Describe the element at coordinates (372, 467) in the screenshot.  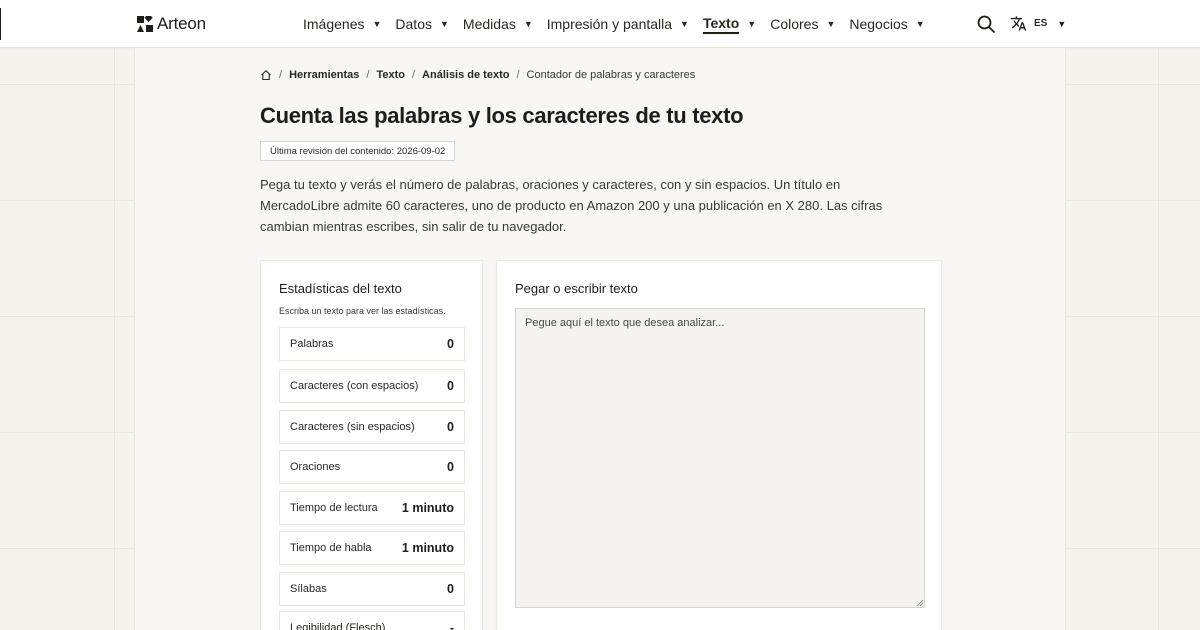
I see `stat-row-sentences: Oraciones 0` at that location.